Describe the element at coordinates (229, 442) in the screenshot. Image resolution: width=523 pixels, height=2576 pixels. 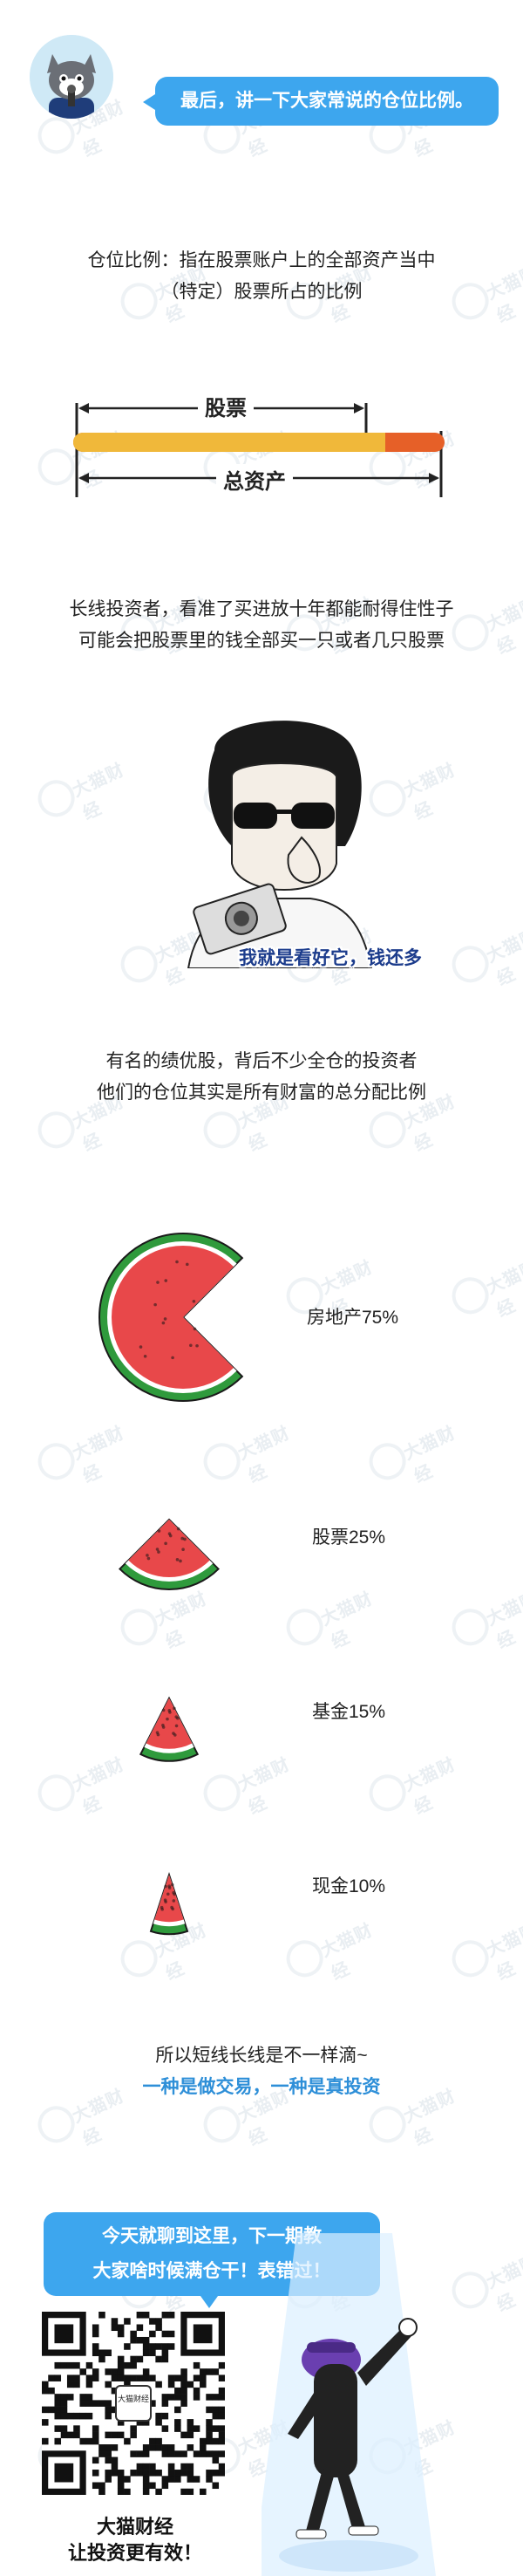
I see `stock-bar` at that location.